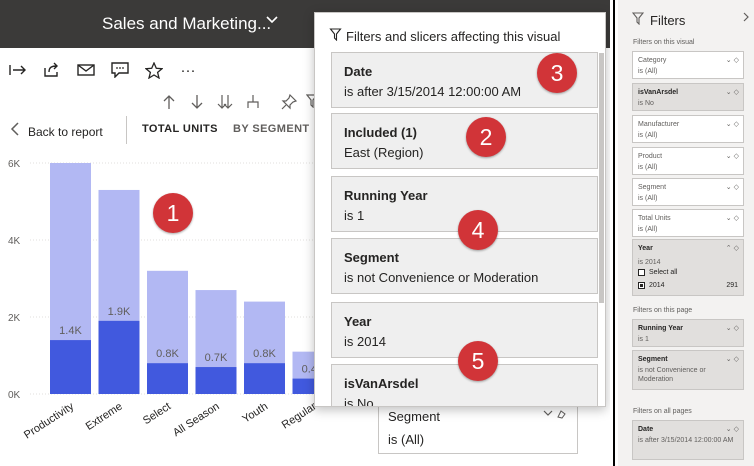  What do you see at coordinates (652, 60) in the screenshot?
I see `filter-card-title: Category` at bounding box center [652, 60].